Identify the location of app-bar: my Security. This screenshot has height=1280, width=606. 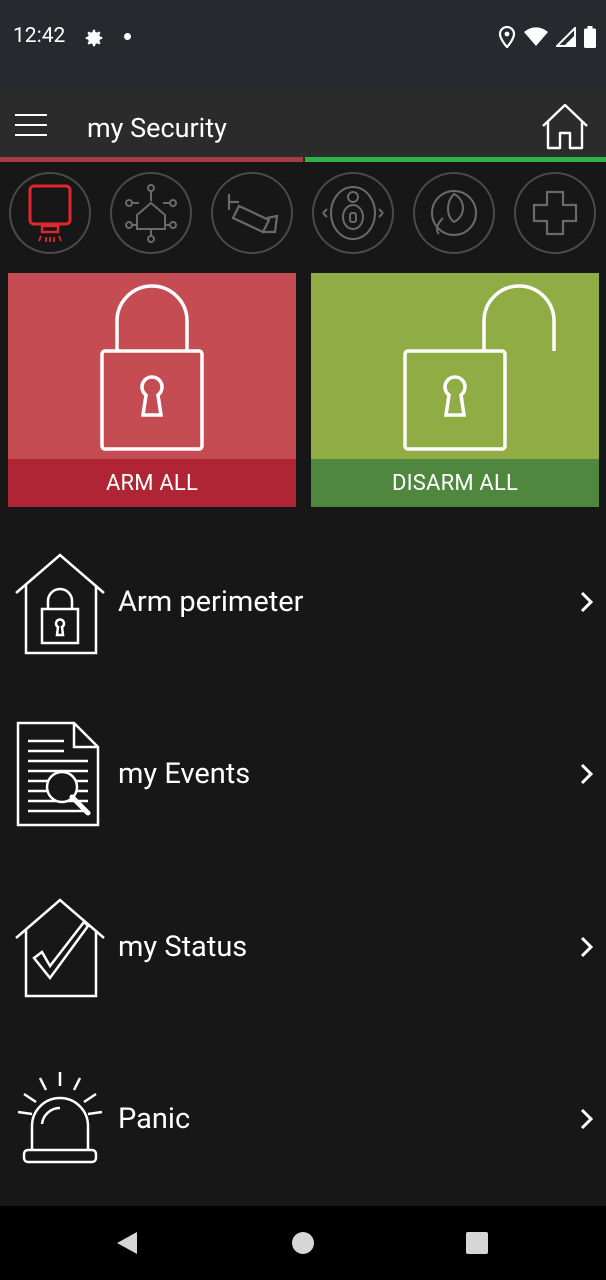
(303, 126).